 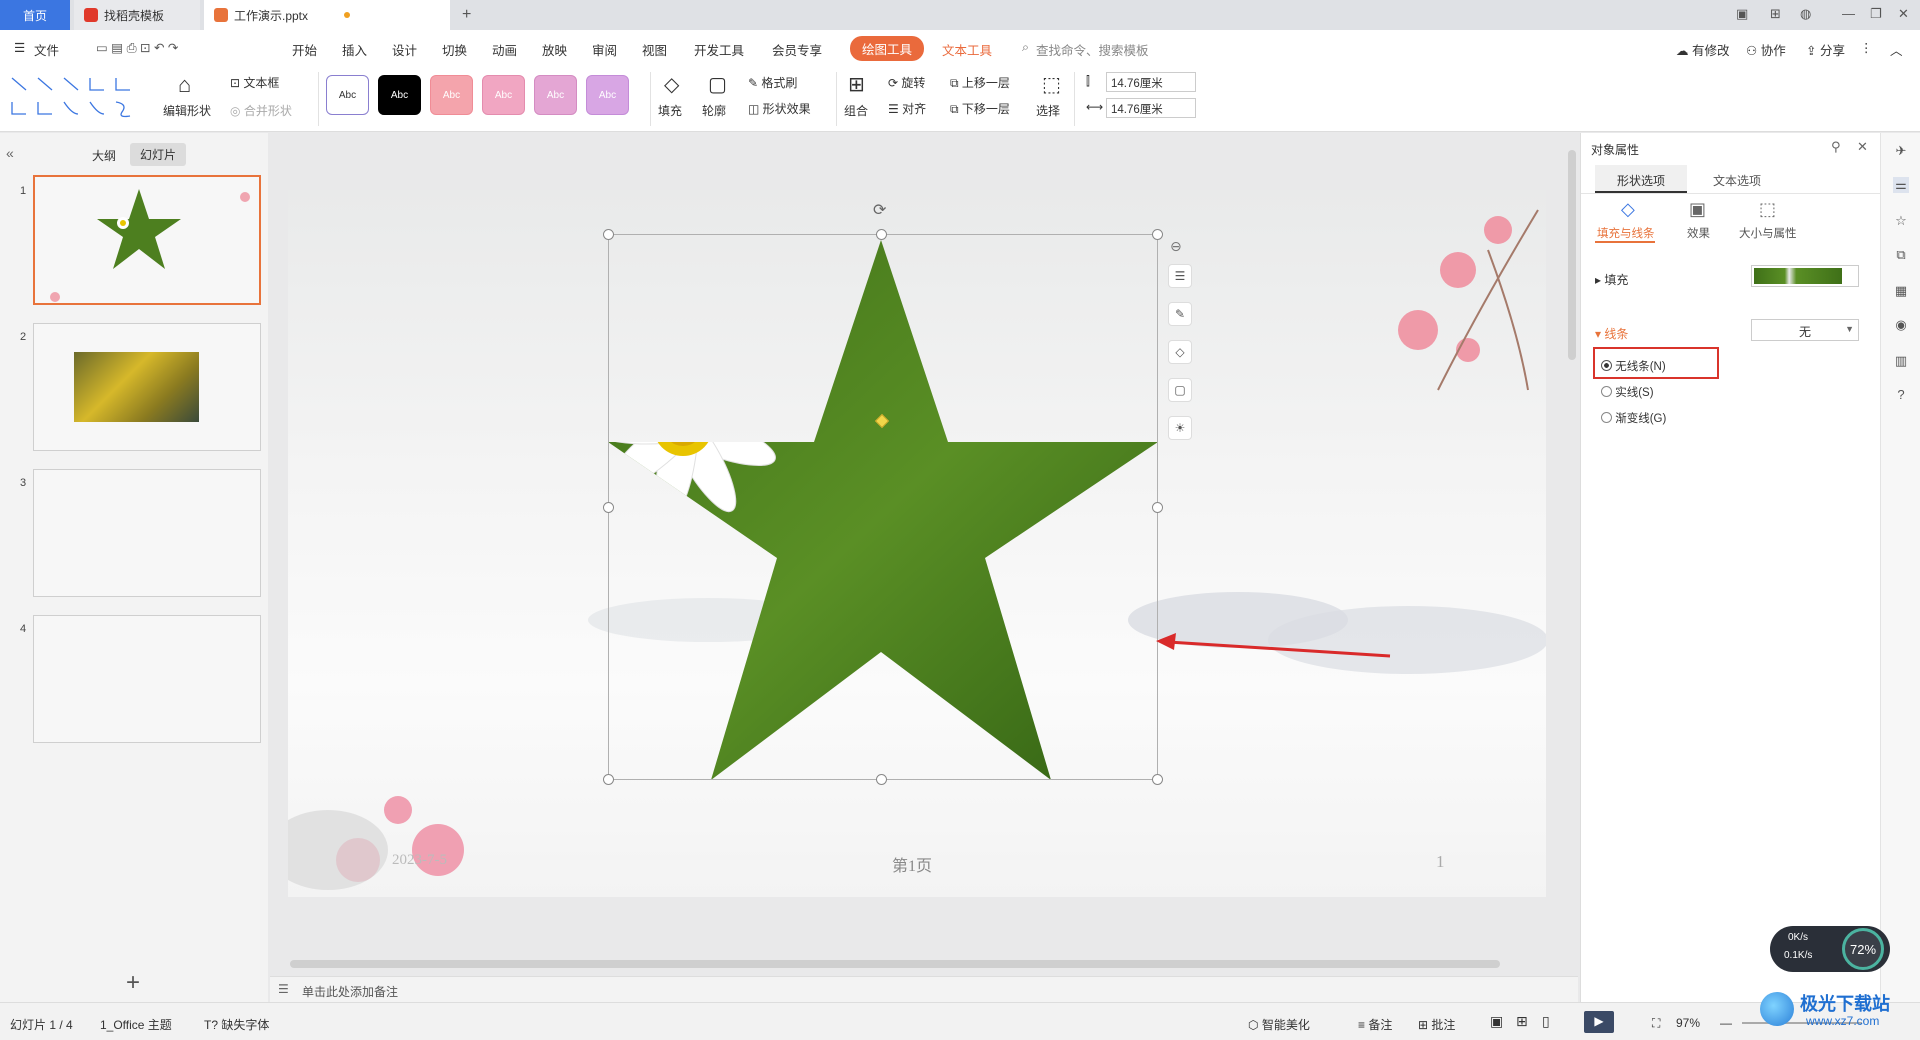 I want to click on slides-tab: 幻灯片, so click(x=158, y=154).